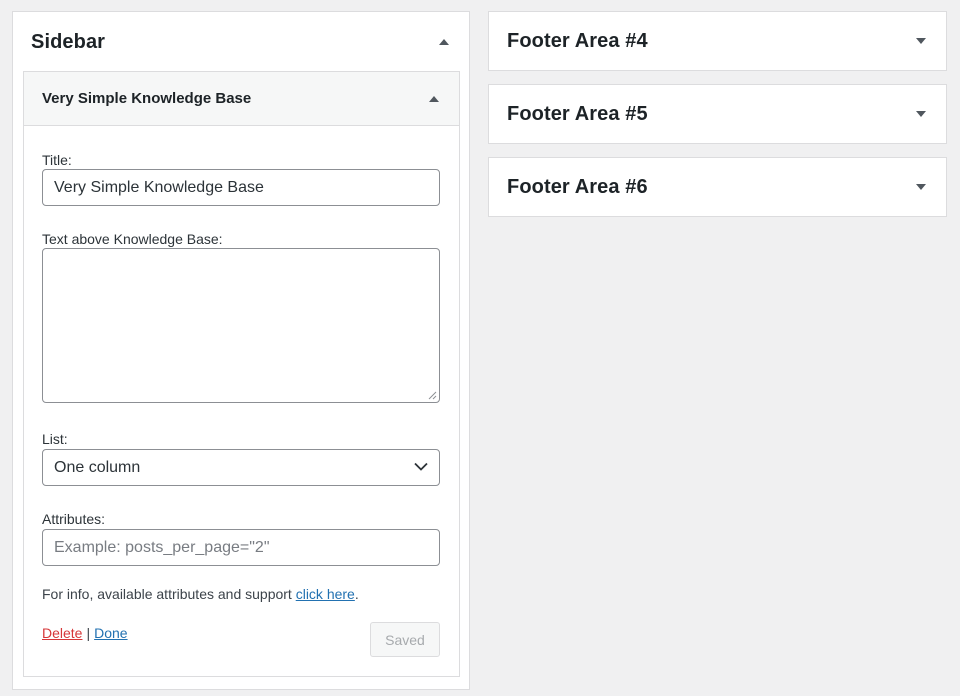 This screenshot has width=960, height=696. What do you see at coordinates (325, 594) in the screenshot?
I see `click-here-link: click here` at bounding box center [325, 594].